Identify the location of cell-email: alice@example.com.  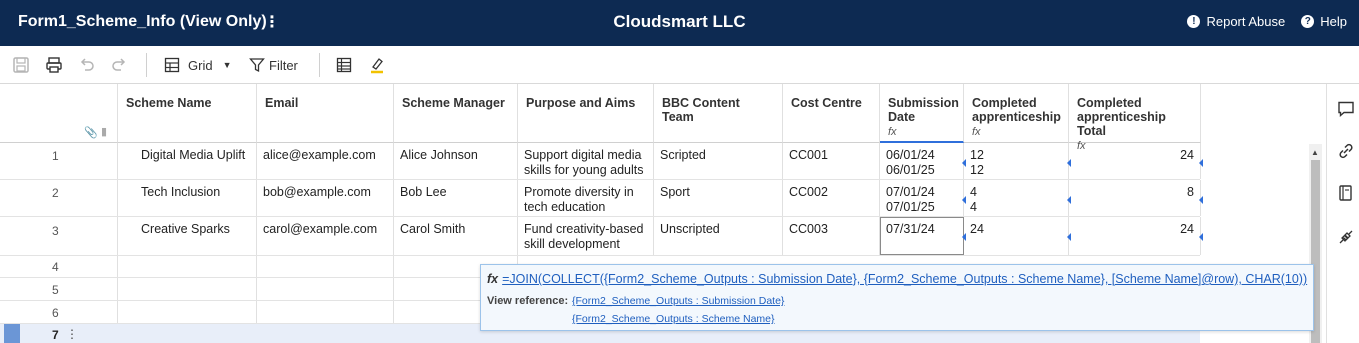
(325, 161).